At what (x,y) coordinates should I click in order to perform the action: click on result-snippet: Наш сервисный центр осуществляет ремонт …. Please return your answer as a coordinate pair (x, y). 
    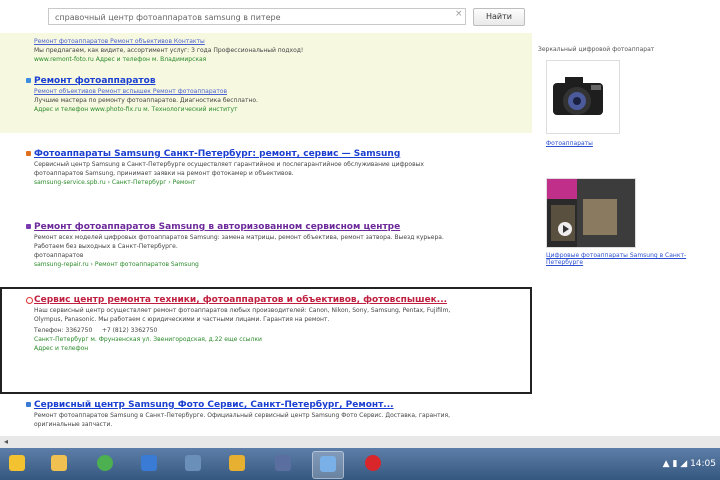
    Looking at the image, I should click on (242, 315).